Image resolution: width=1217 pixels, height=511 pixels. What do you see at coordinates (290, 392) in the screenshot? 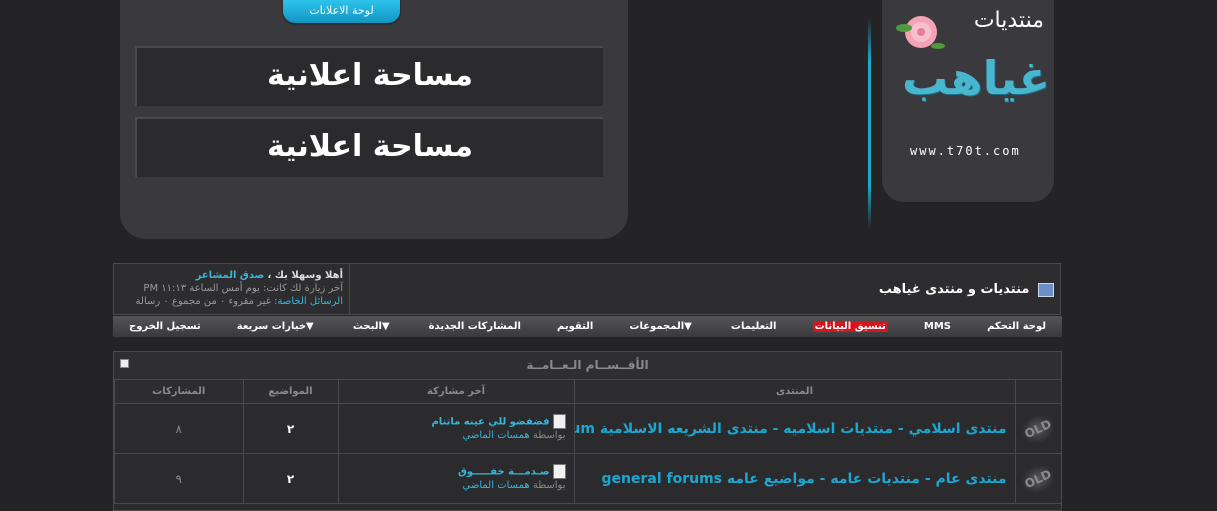
I see `col-threads: المواضيع` at bounding box center [290, 392].